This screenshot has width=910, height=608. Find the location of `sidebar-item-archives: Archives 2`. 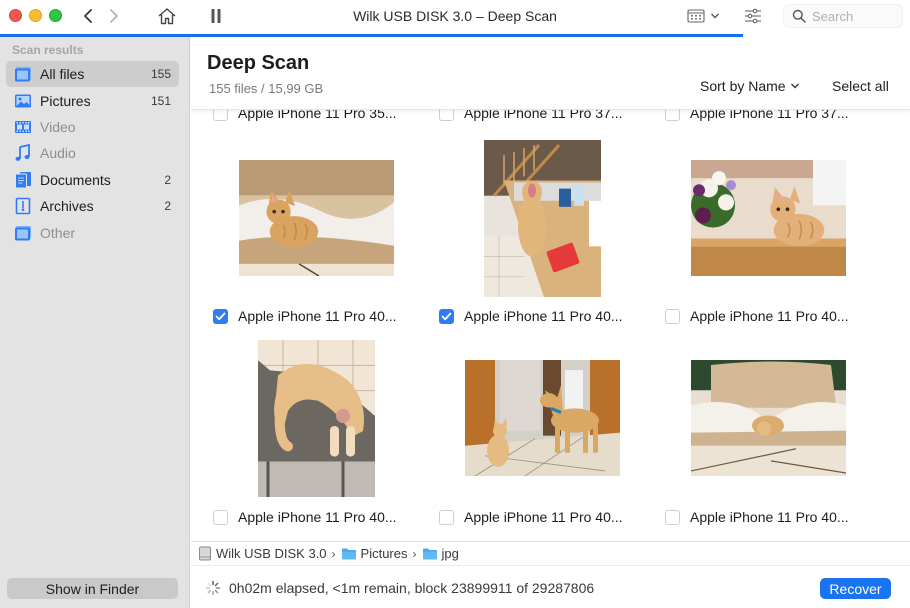

sidebar-item-archives: Archives 2 is located at coordinates (92, 206).